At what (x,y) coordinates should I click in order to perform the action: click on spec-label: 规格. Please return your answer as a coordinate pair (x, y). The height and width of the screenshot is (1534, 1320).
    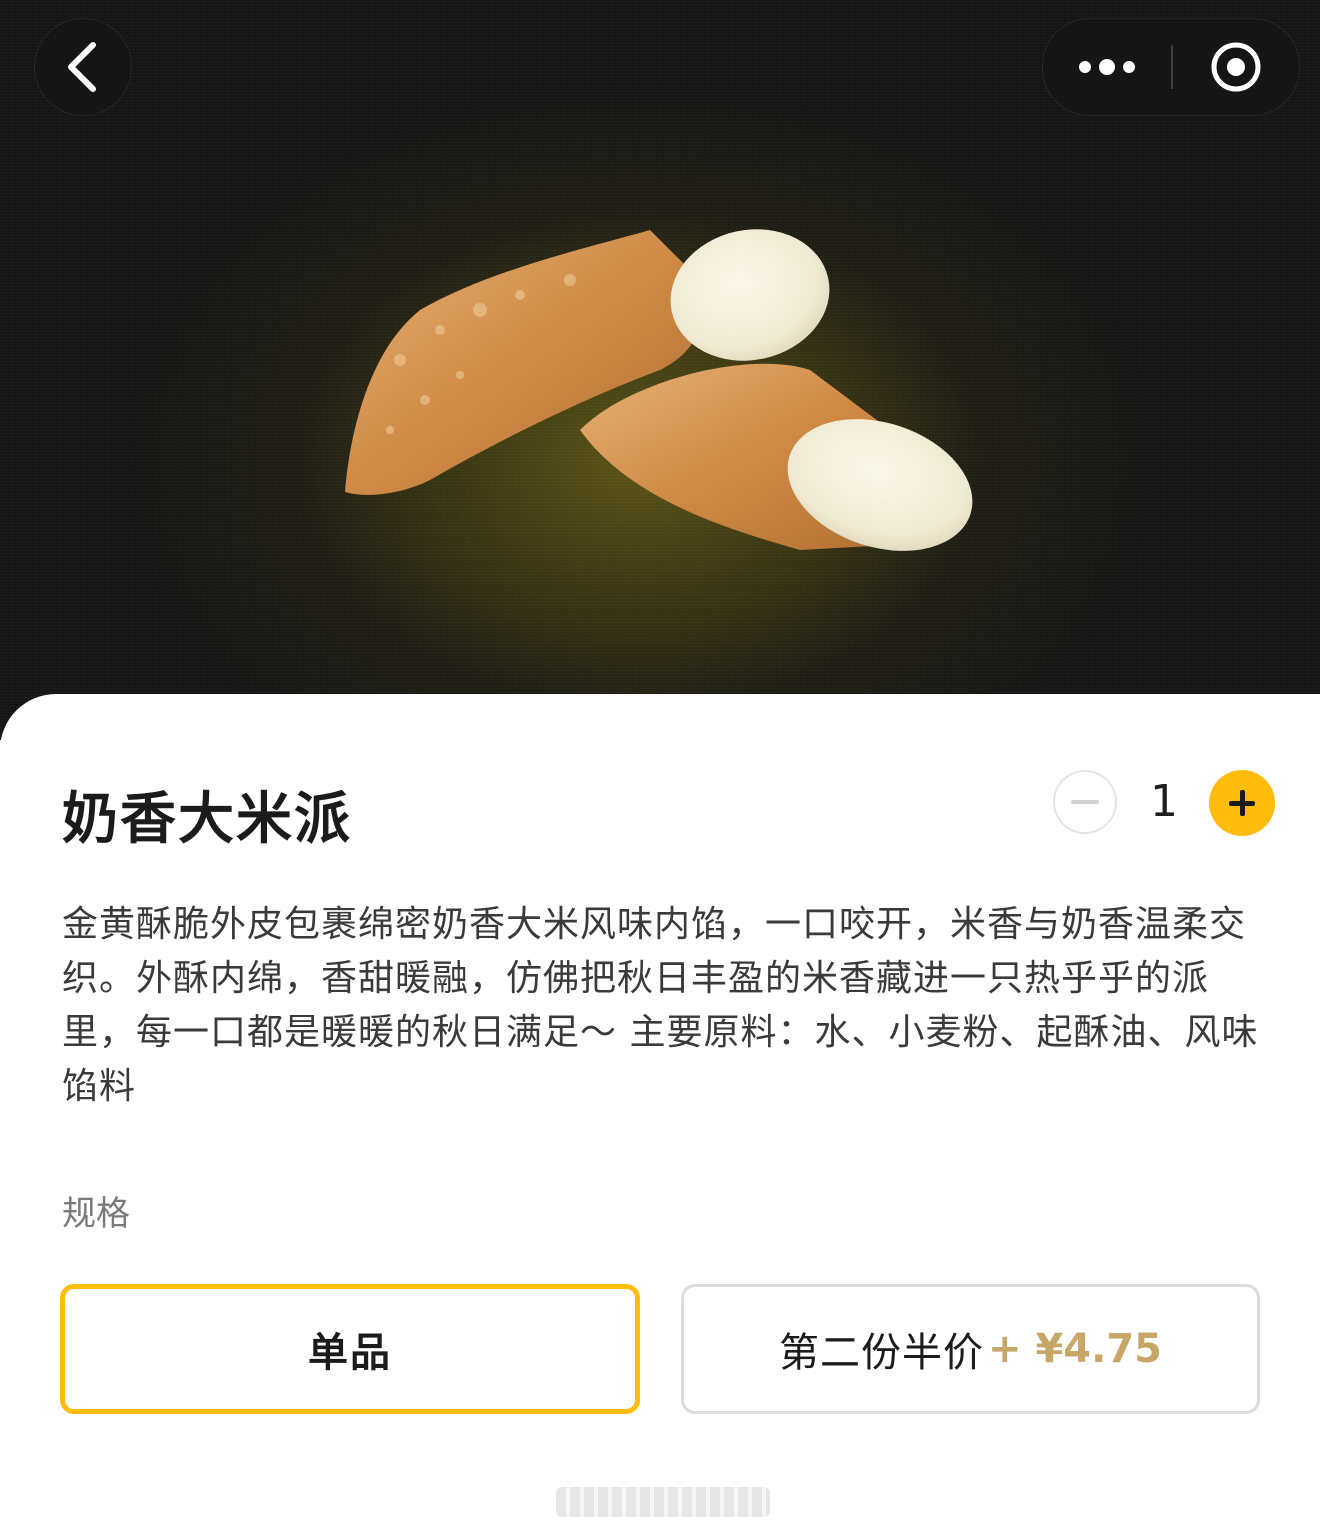
    Looking at the image, I should click on (96, 1214).